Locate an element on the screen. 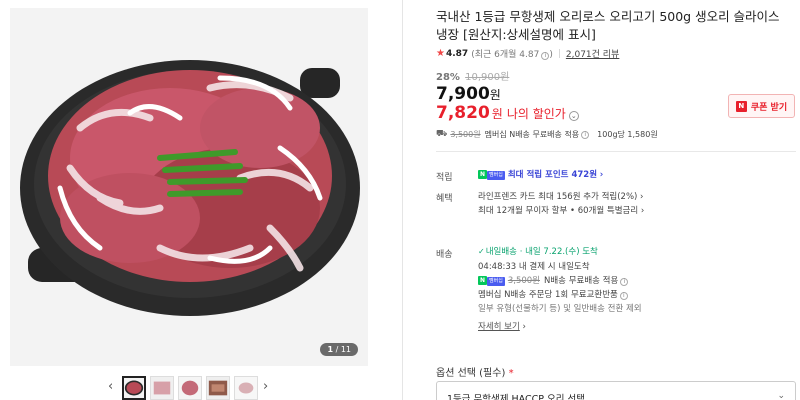  truck-icon: ⛟ is located at coordinates (442, 134).